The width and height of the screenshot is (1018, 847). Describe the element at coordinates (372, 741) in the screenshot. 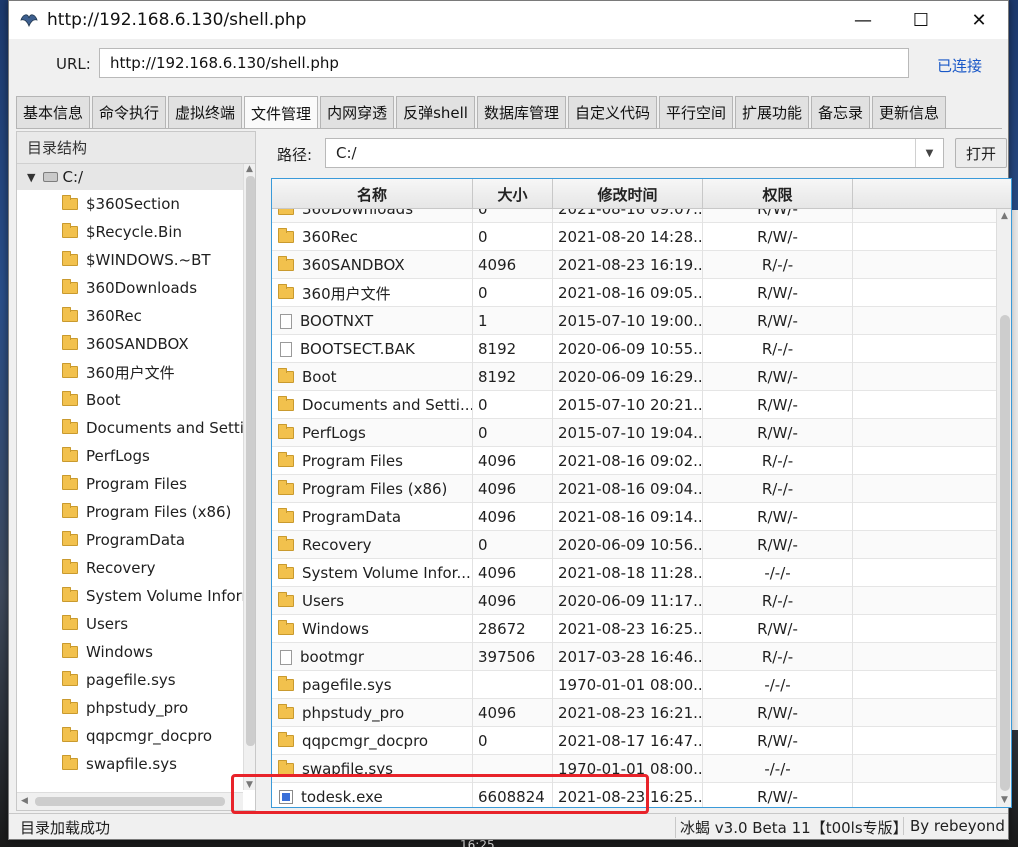

I see `cell-name: qqpcmgr_docpro` at that location.